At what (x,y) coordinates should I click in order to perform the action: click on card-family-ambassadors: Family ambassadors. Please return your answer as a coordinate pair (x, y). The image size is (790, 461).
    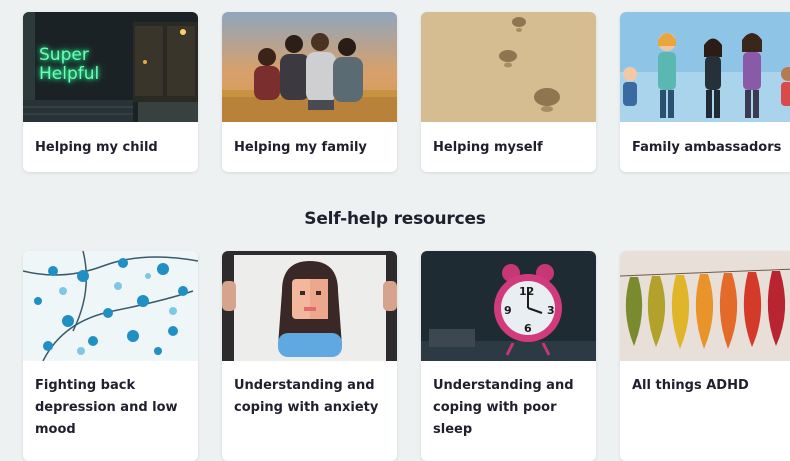
    Looking at the image, I should click on (705, 92).